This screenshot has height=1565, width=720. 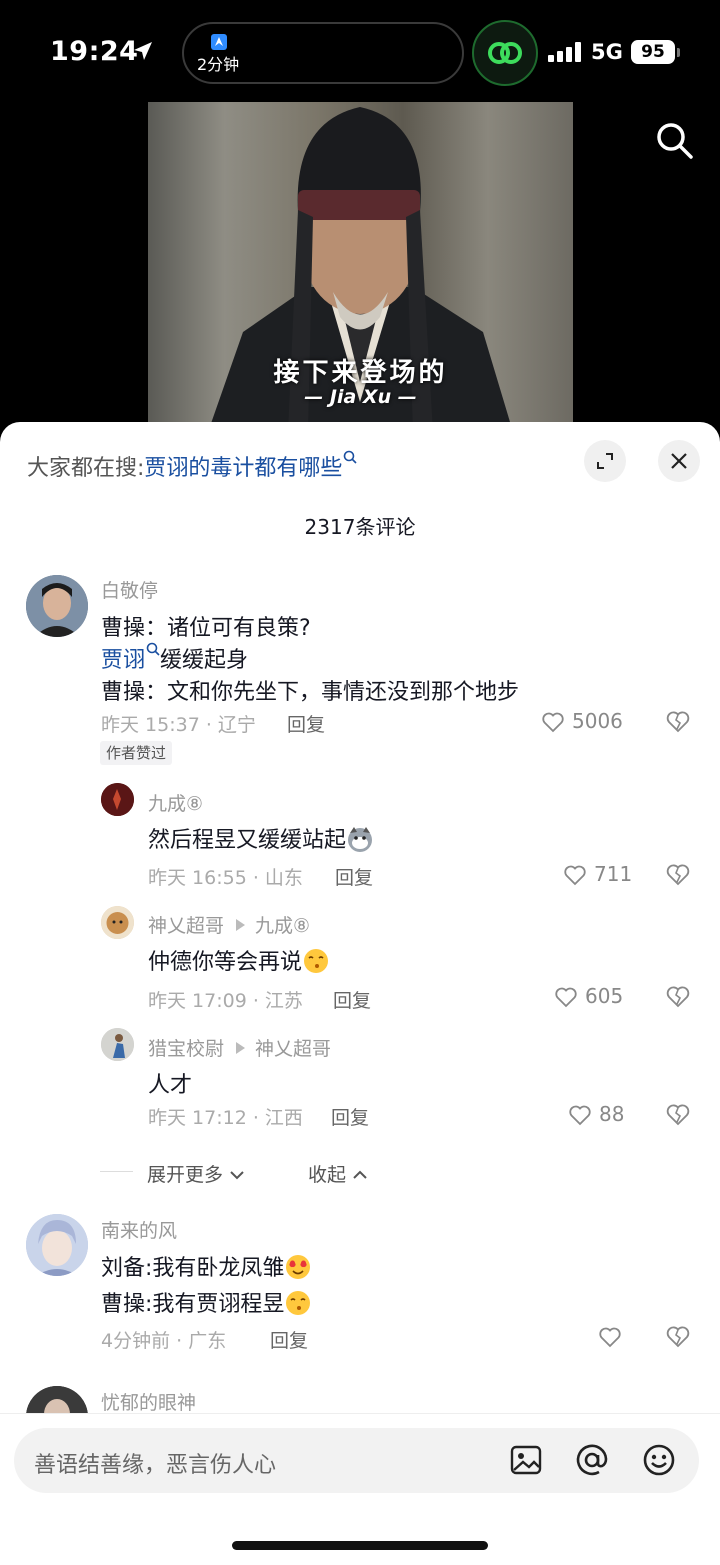 I want to click on collapse-button: 收起, so click(x=338, y=1173).